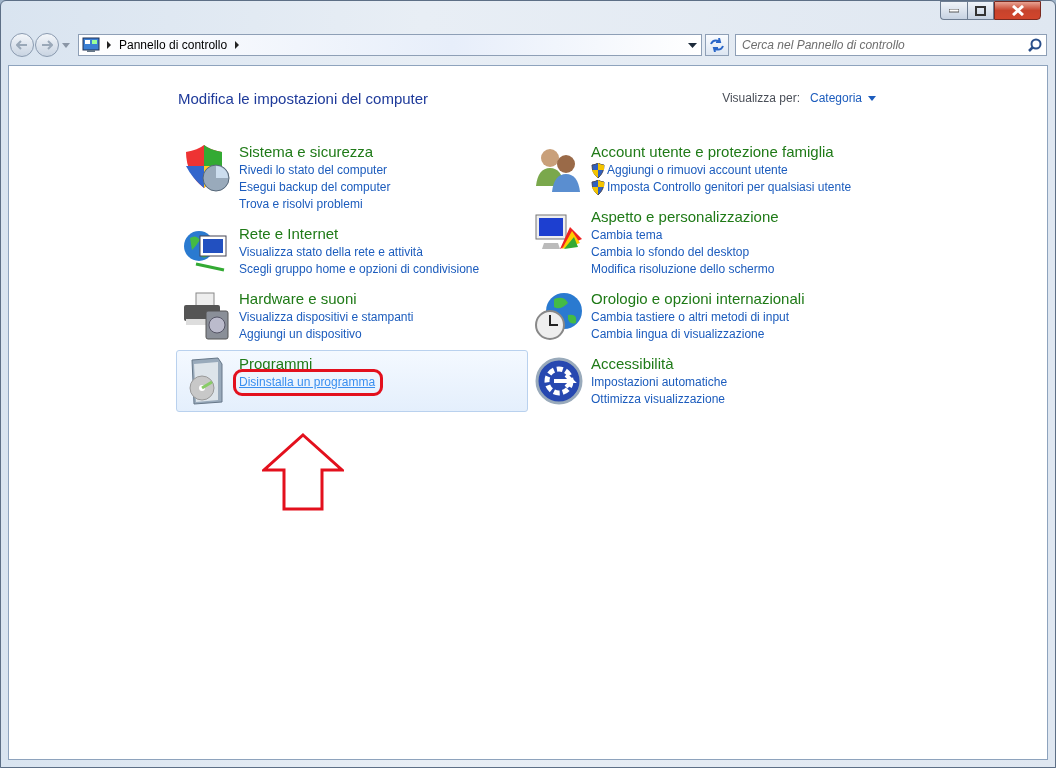 The image size is (1056, 768). Describe the element at coordinates (315, 187) in the screenshot. I see `category-link: Esegui backup del computer` at that location.